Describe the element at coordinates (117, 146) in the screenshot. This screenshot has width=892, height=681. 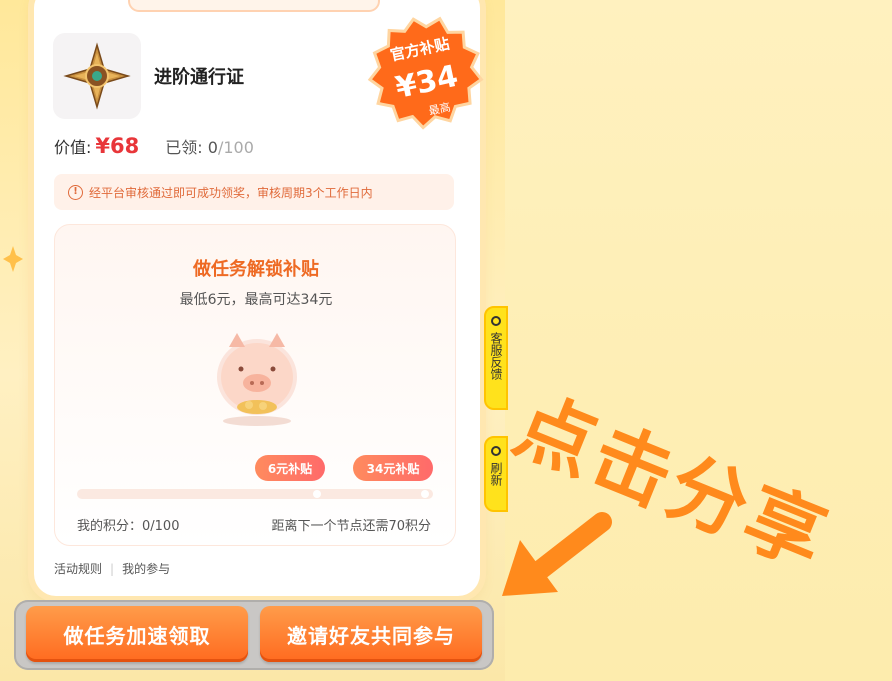
I see `value-price: ¥68` at that location.